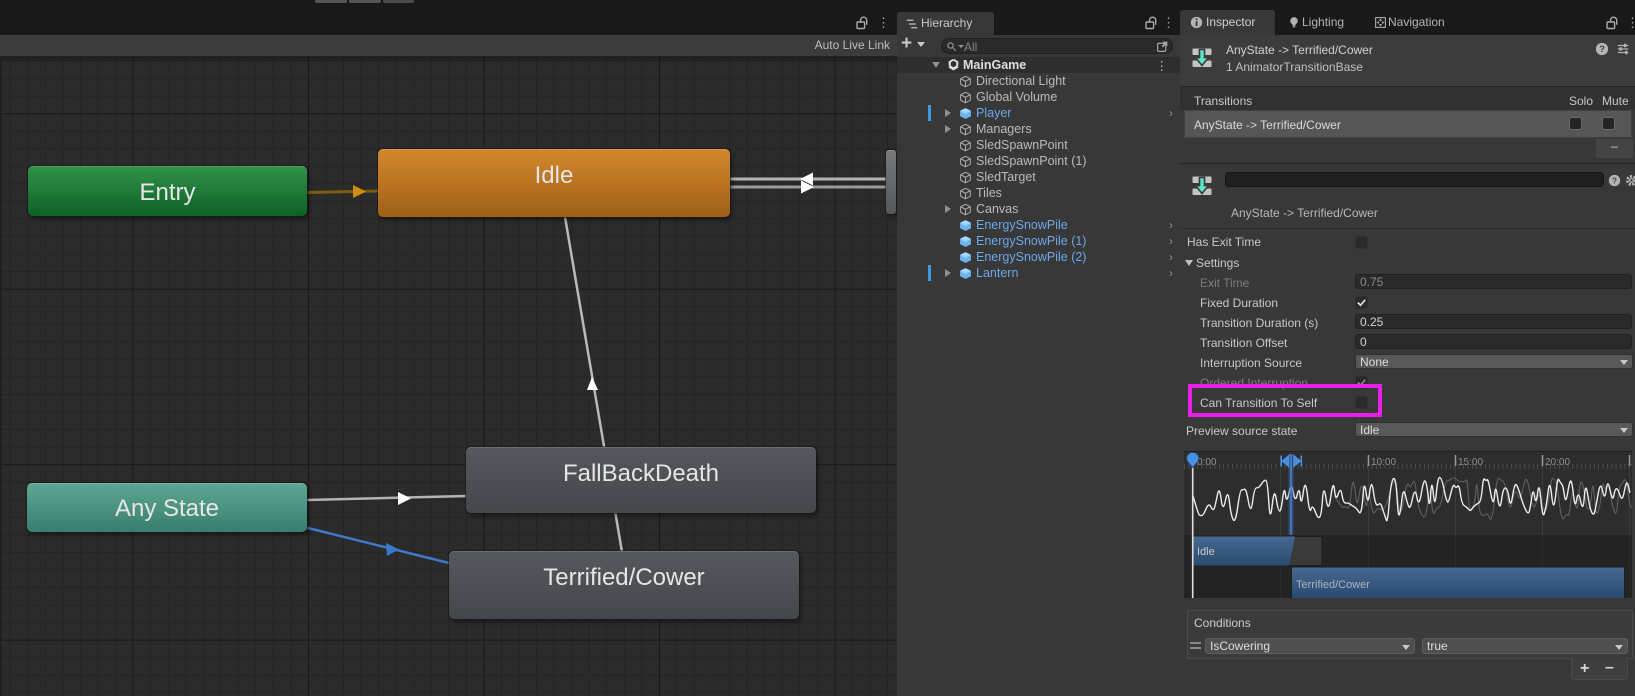  I want to click on svg-text: 2, so click(1631, 462).